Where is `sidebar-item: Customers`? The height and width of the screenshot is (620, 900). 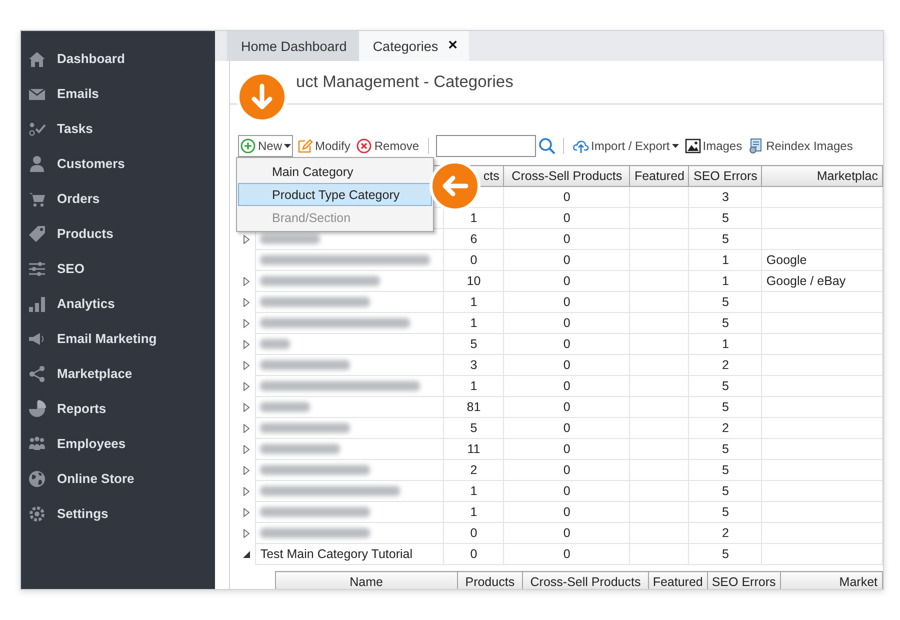
sidebar-item: Customers is located at coordinates (118, 163).